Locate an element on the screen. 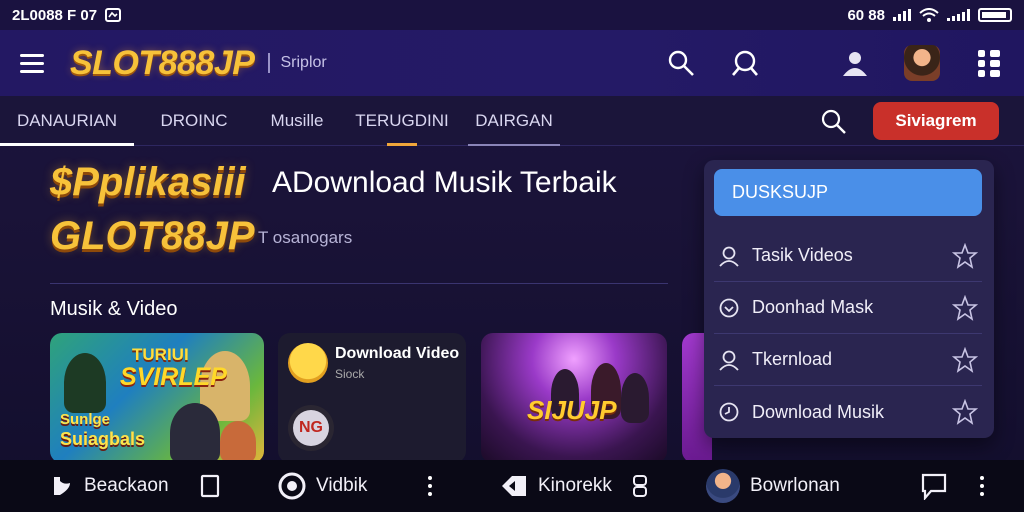 Image resolution: width=1024 pixels, height=512 pixels. ng-badge: NG is located at coordinates (311, 428).